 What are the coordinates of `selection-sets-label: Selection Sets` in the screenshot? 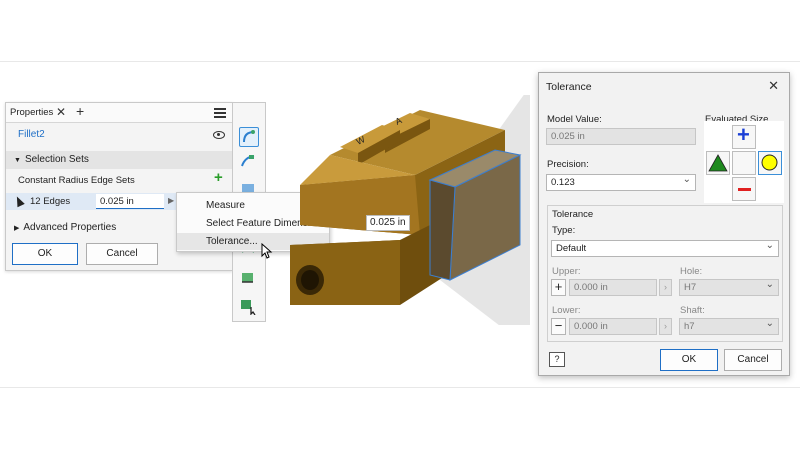 It's located at (56, 159).